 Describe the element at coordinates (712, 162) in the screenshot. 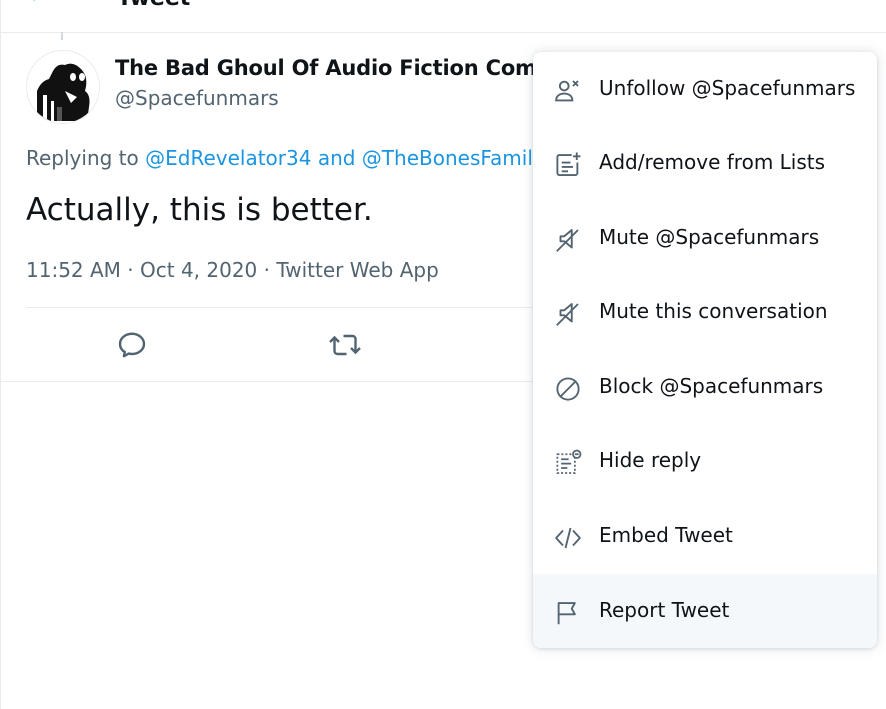

I see `menu-item-label: Add/remove from Lists` at that location.